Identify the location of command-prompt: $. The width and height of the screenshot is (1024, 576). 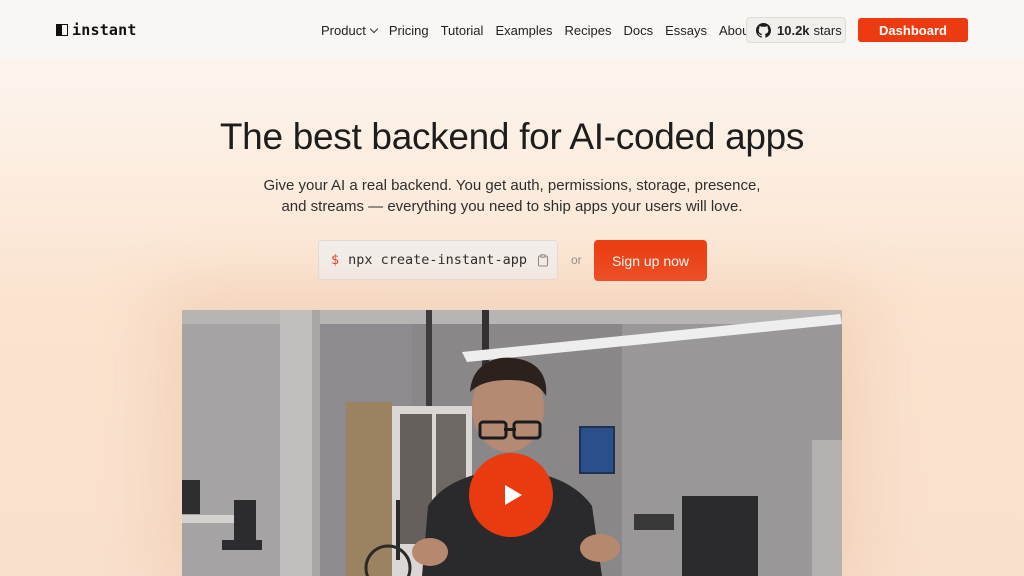
(335, 260).